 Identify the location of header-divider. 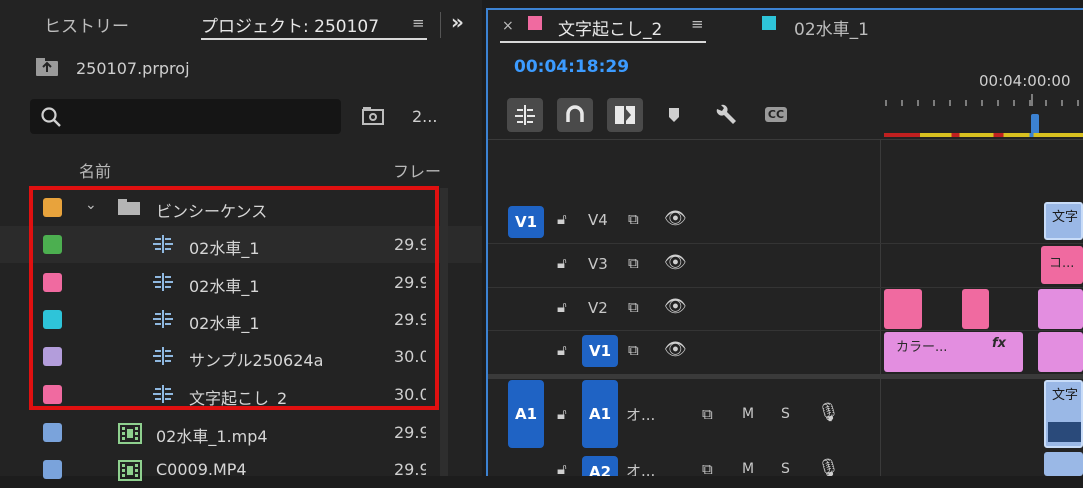
(785, 139).